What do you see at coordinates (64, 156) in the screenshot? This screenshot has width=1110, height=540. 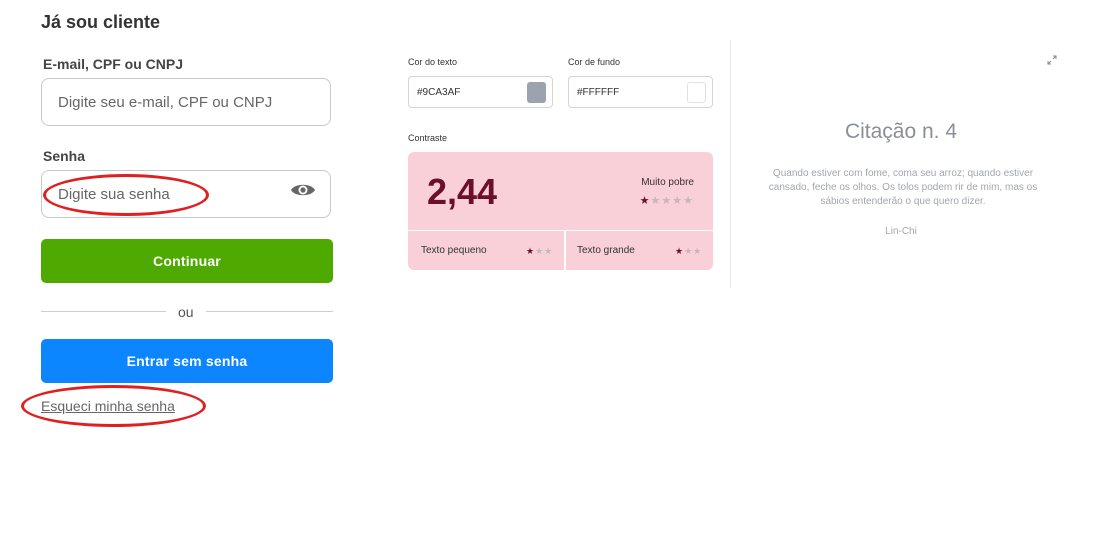 I see `password-label: Senha` at bounding box center [64, 156].